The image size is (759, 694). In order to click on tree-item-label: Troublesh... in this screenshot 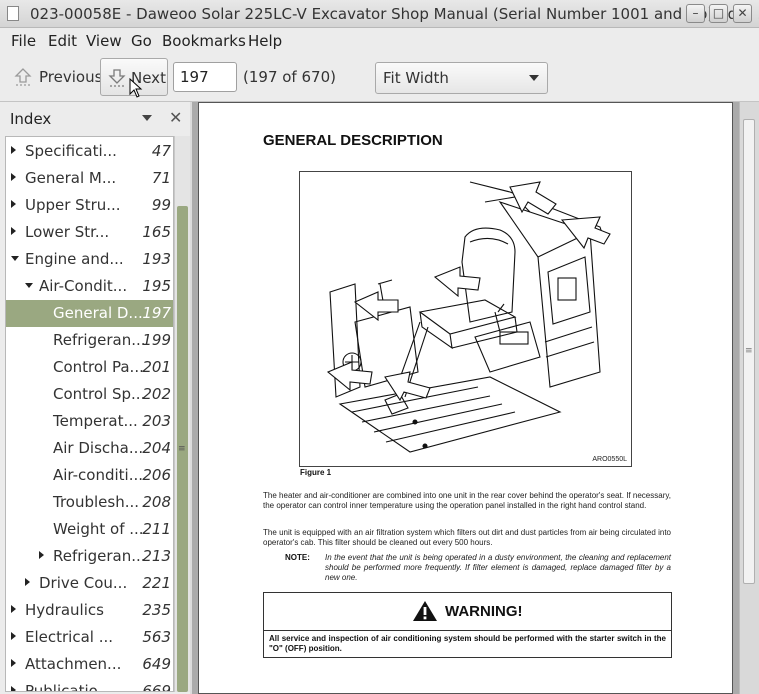, I will do `click(96, 502)`.